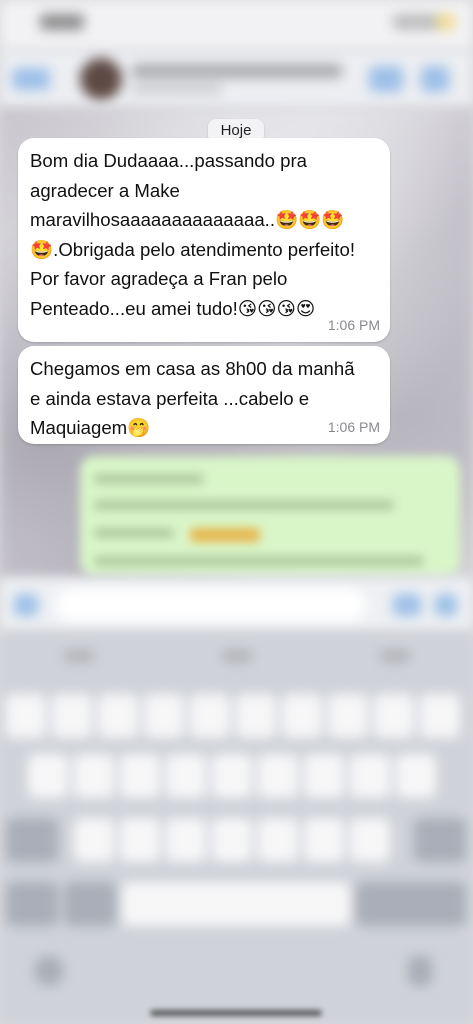  What do you see at coordinates (32, 904) in the screenshot?
I see `numbers-key` at bounding box center [32, 904].